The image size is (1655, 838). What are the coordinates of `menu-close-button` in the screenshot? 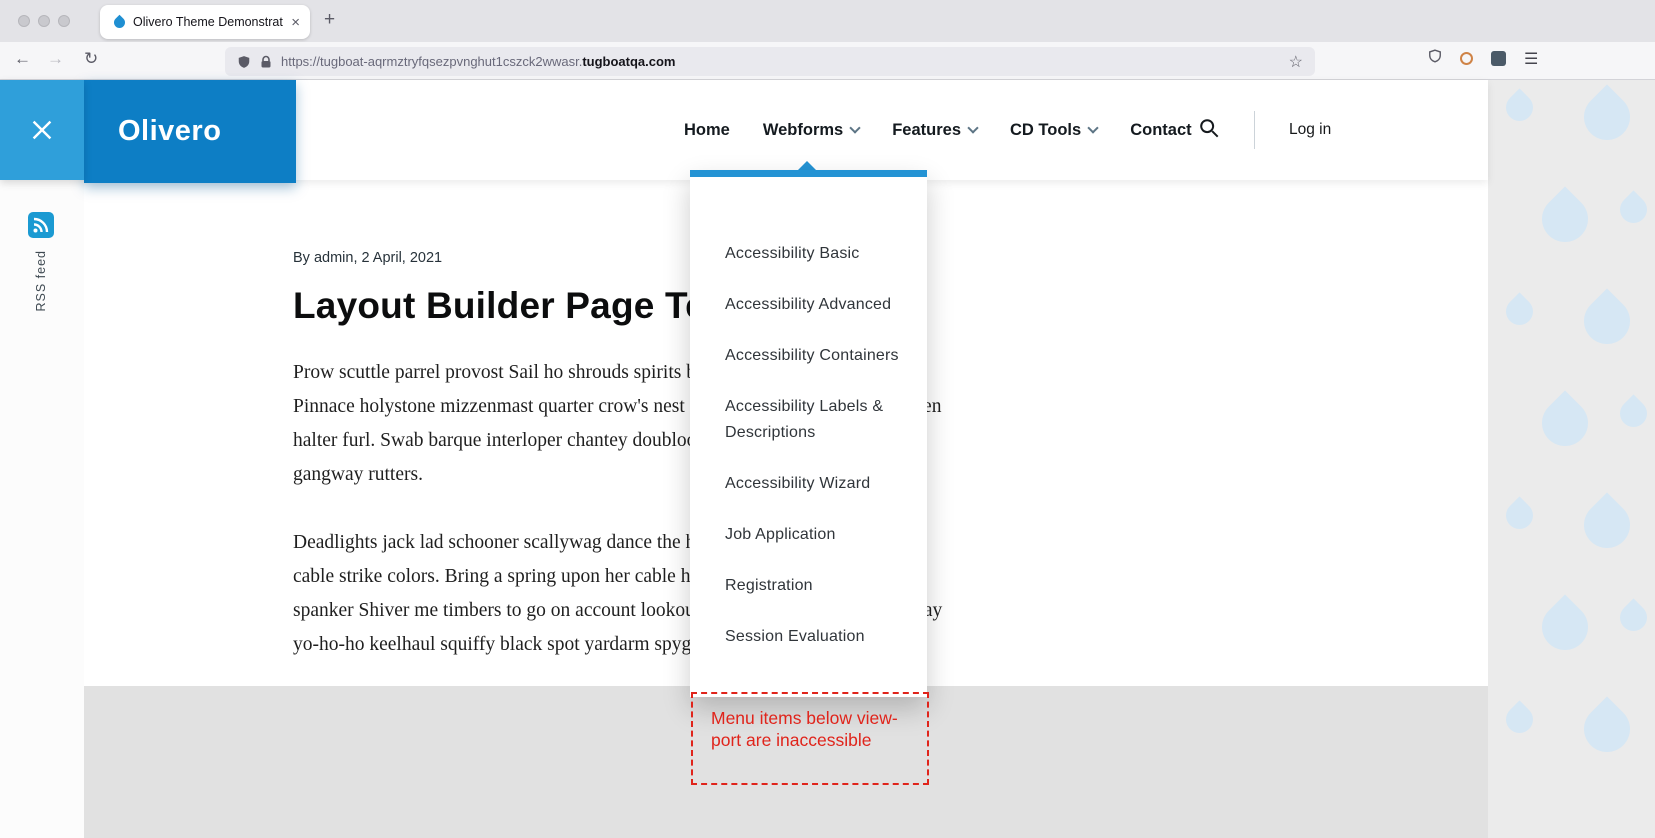 It's located at (42, 130).